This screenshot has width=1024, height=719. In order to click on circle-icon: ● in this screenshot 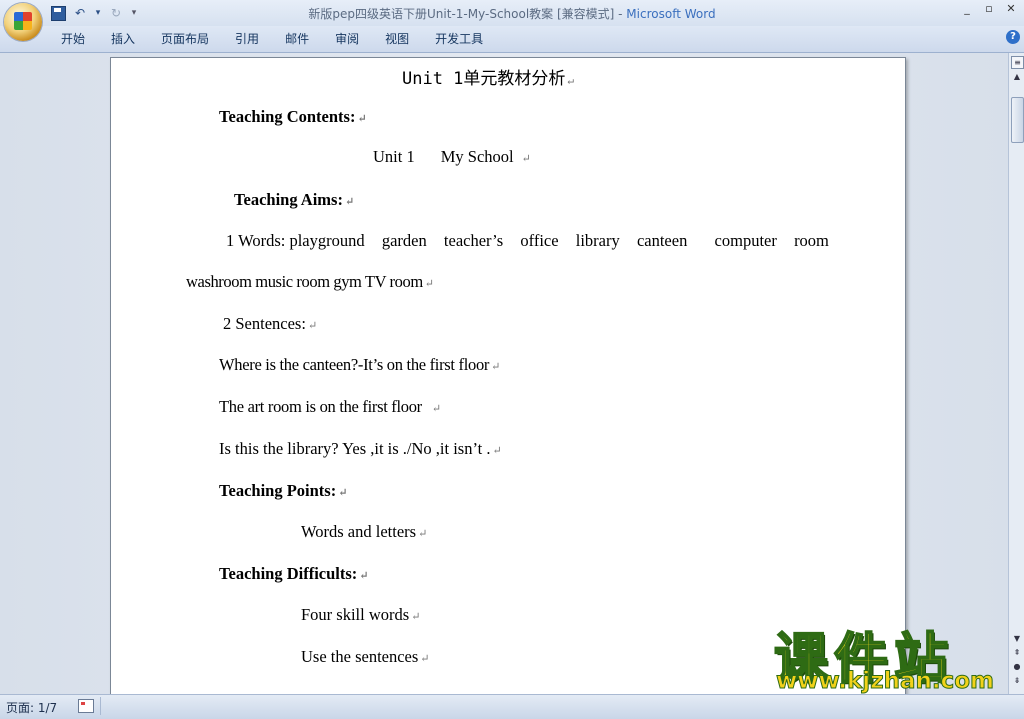, I will do `click(1017, 666)`.